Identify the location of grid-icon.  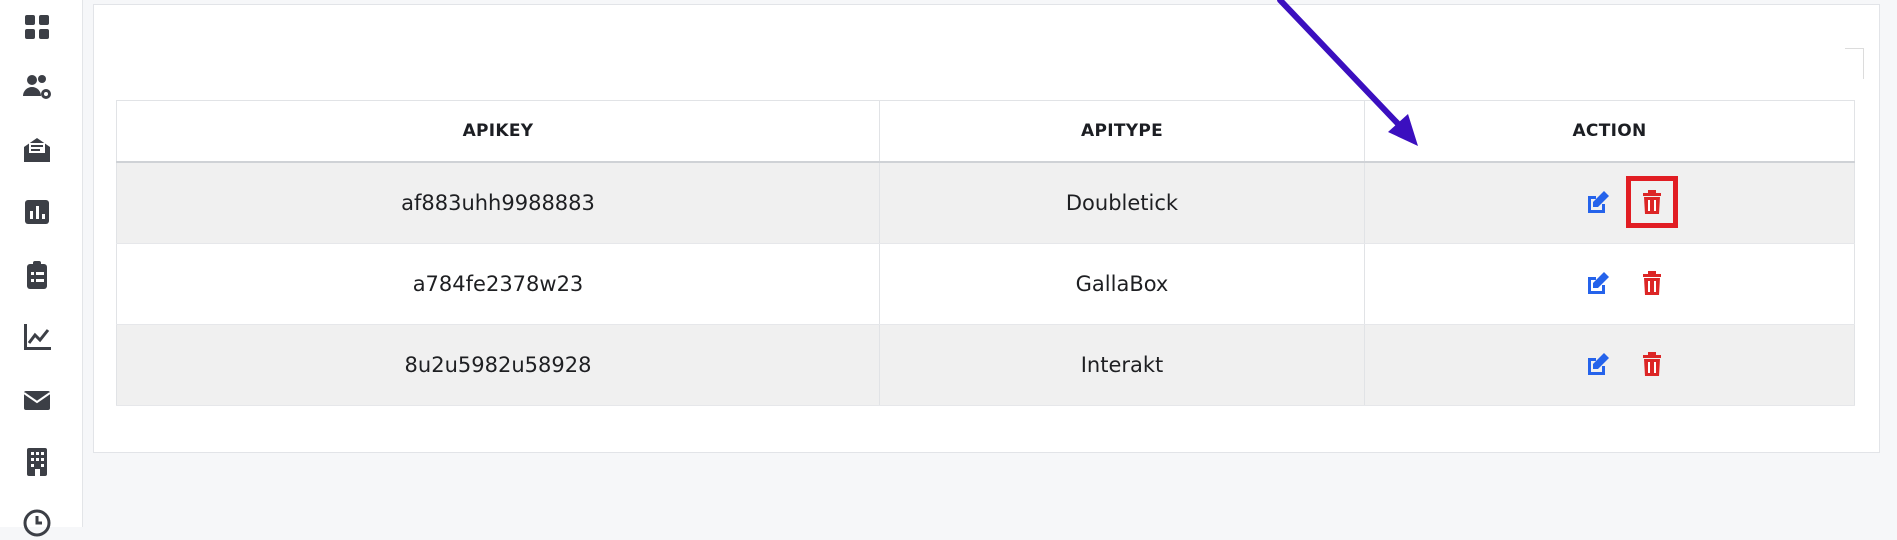
(37, 27).